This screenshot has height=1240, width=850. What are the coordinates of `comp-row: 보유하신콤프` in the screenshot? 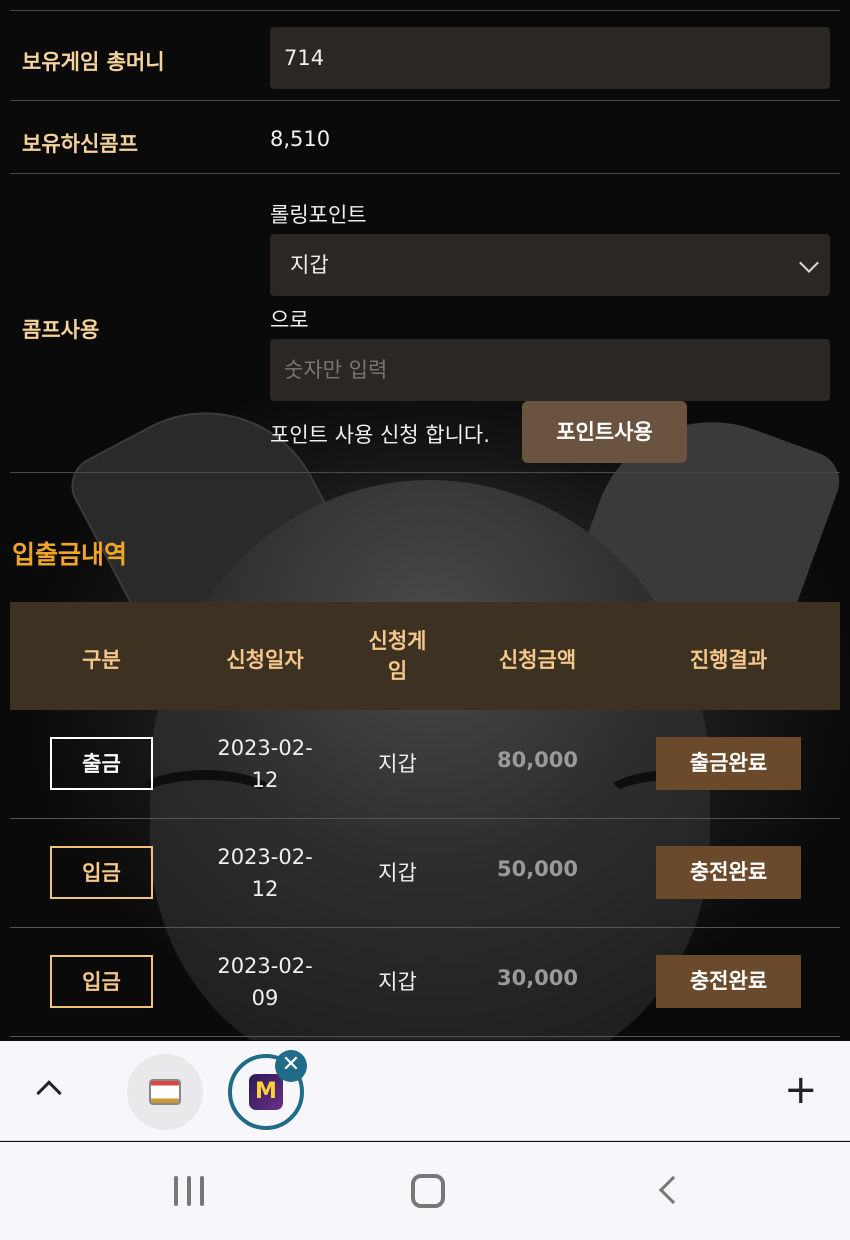 It's located at (425, 136).